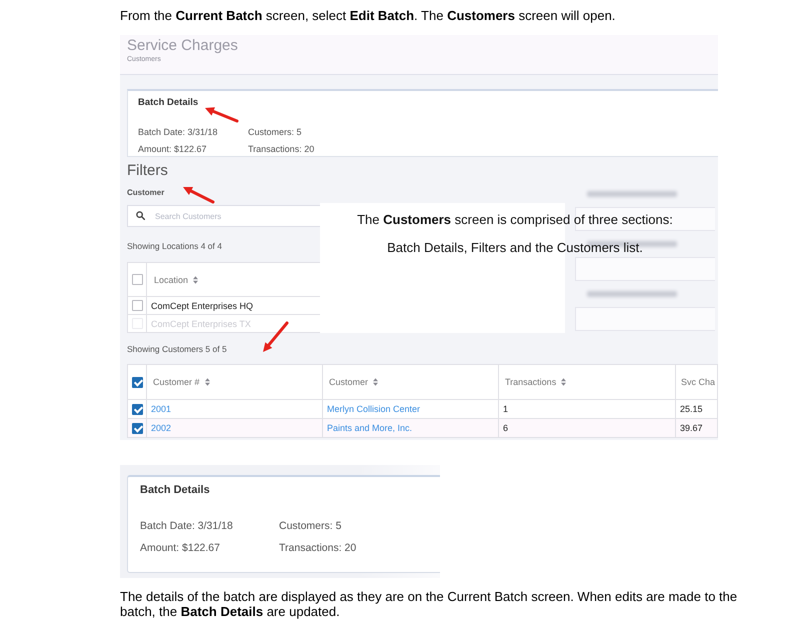 The image size is (809, 632). Describe the element at coordinates (177, 349) in the screenshot. I see `result-count: Showing Customers 5 of 5` at that location.